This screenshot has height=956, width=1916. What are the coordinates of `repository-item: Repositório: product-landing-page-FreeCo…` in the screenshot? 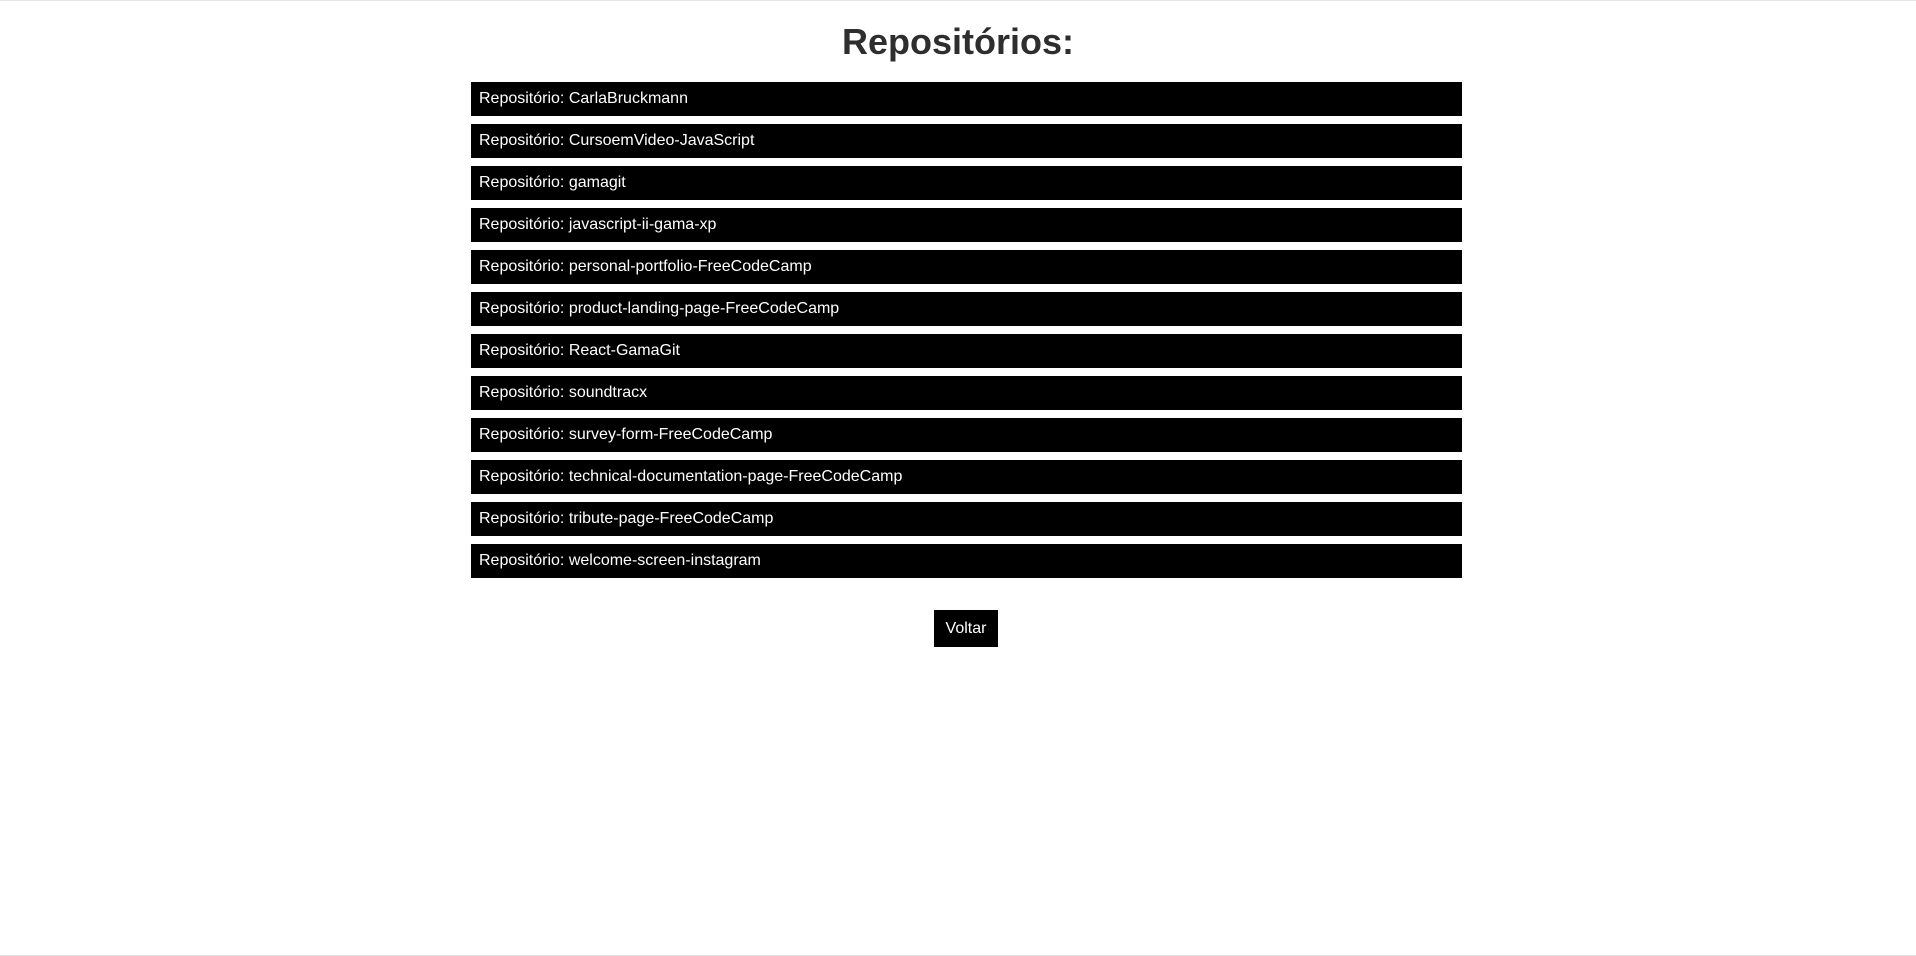 It's located at (966, 309).